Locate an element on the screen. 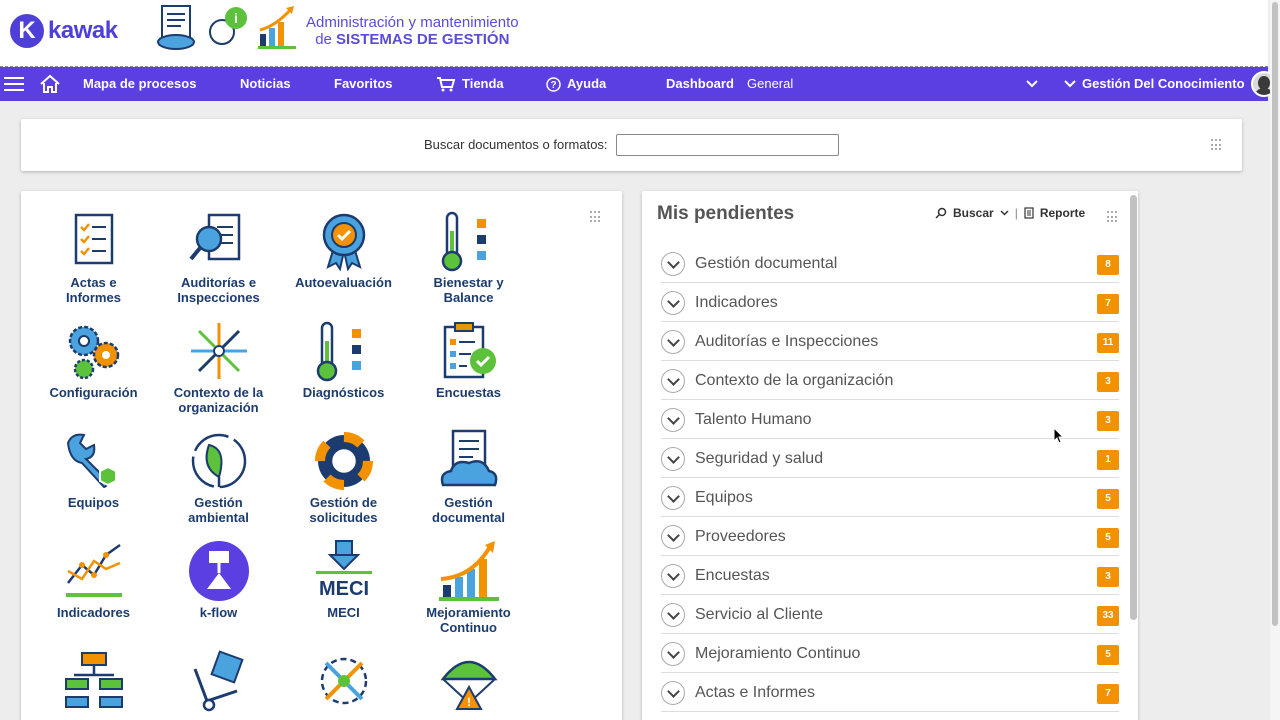 The height and width of the screenshot is (720, 1280). module-gestion-solicitudes: Gestión de solicitudes is located at coordinates (343, 477).